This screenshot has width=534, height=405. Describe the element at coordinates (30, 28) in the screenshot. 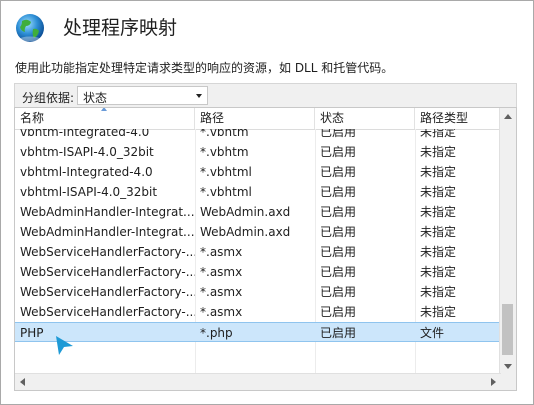

I see `globe-icon` at that location.